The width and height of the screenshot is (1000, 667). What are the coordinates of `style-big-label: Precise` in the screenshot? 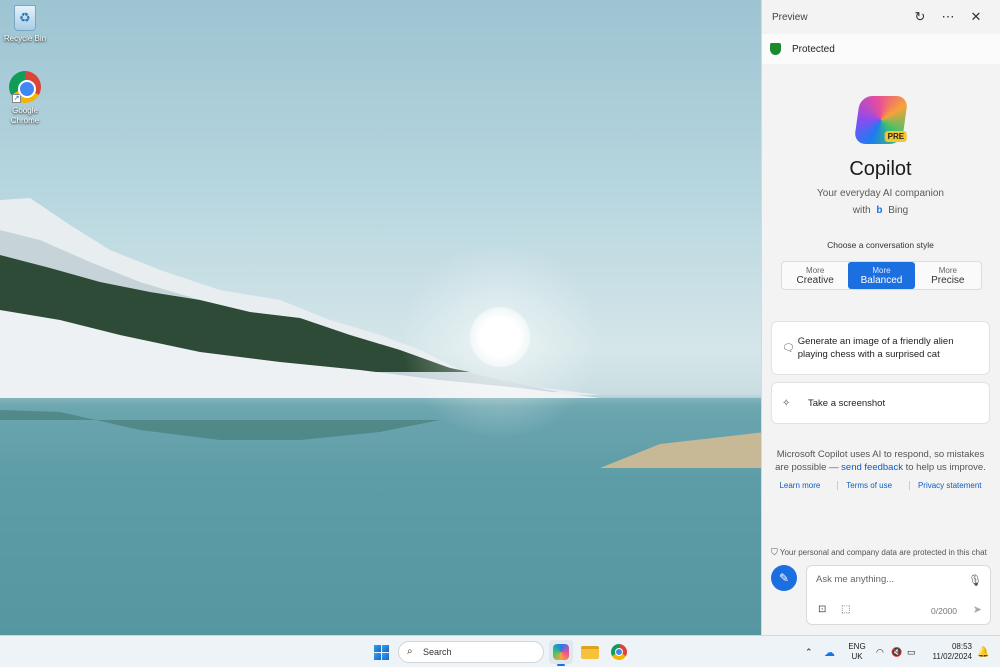 It's located at (948, 280).